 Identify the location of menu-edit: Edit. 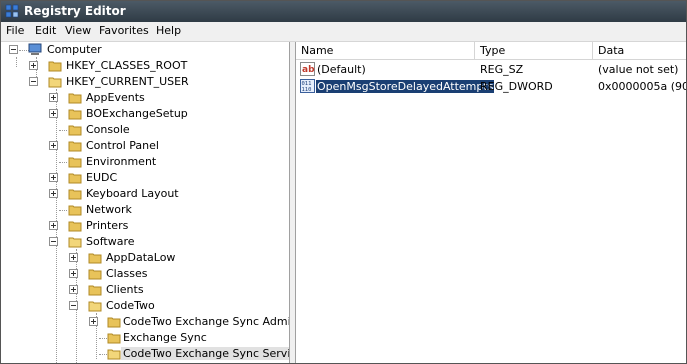
(45, 30).